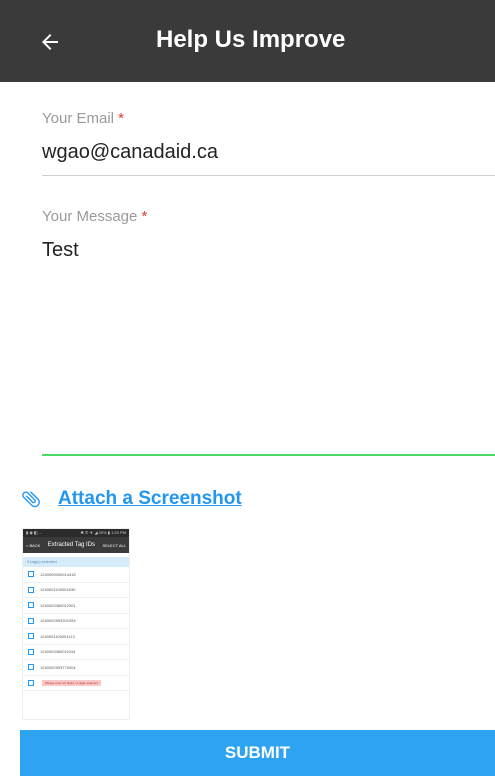 The width and height of the screenshot is (495, 776). What do you see at coordinates (251, 39) in the screenshot?
I see `page-title: Help Us Improve` at bounding box center [251, 39].